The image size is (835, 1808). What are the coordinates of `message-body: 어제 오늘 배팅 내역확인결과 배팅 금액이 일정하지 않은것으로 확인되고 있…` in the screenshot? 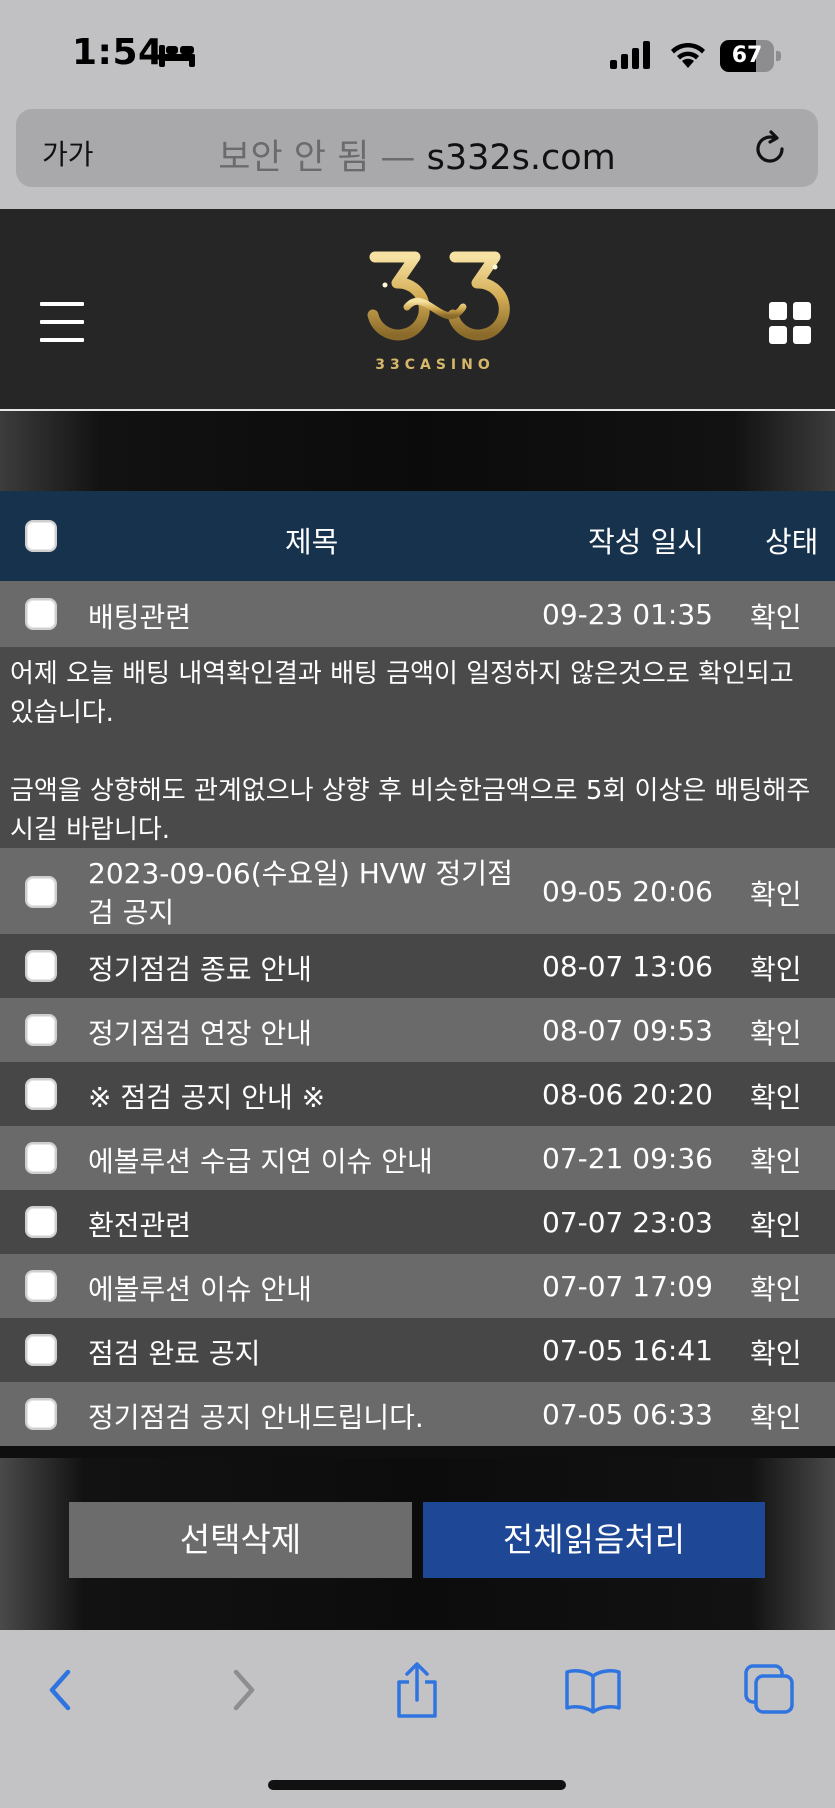 It's located at (417, 747).